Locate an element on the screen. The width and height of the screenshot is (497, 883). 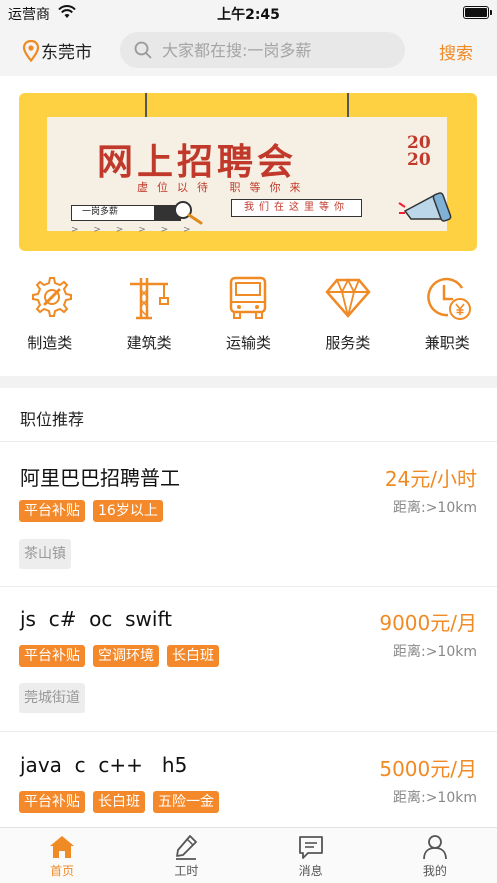
banner-arrows: > > > > > > is located at coordinates (134, 230).